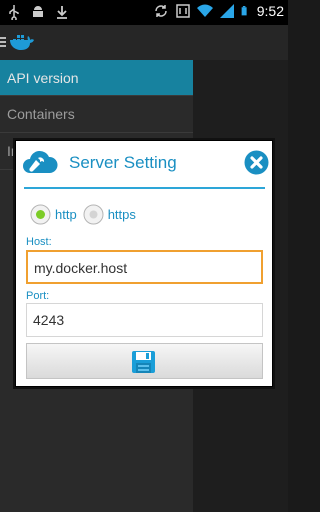 This screenshot has width=320, height=512. Describe the element at coordinates (122, 214) in the screenshot. I see `https-label: https` at that location.